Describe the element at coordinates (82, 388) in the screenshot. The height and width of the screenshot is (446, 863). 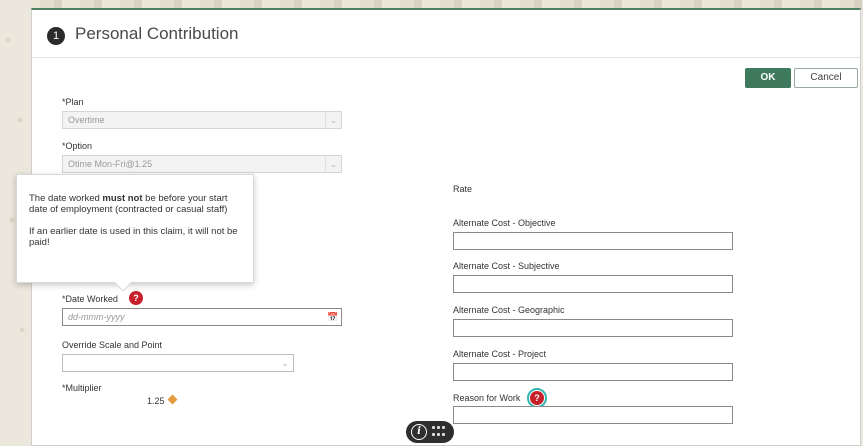
I see `multiplier-label: Multiplier` at that location.